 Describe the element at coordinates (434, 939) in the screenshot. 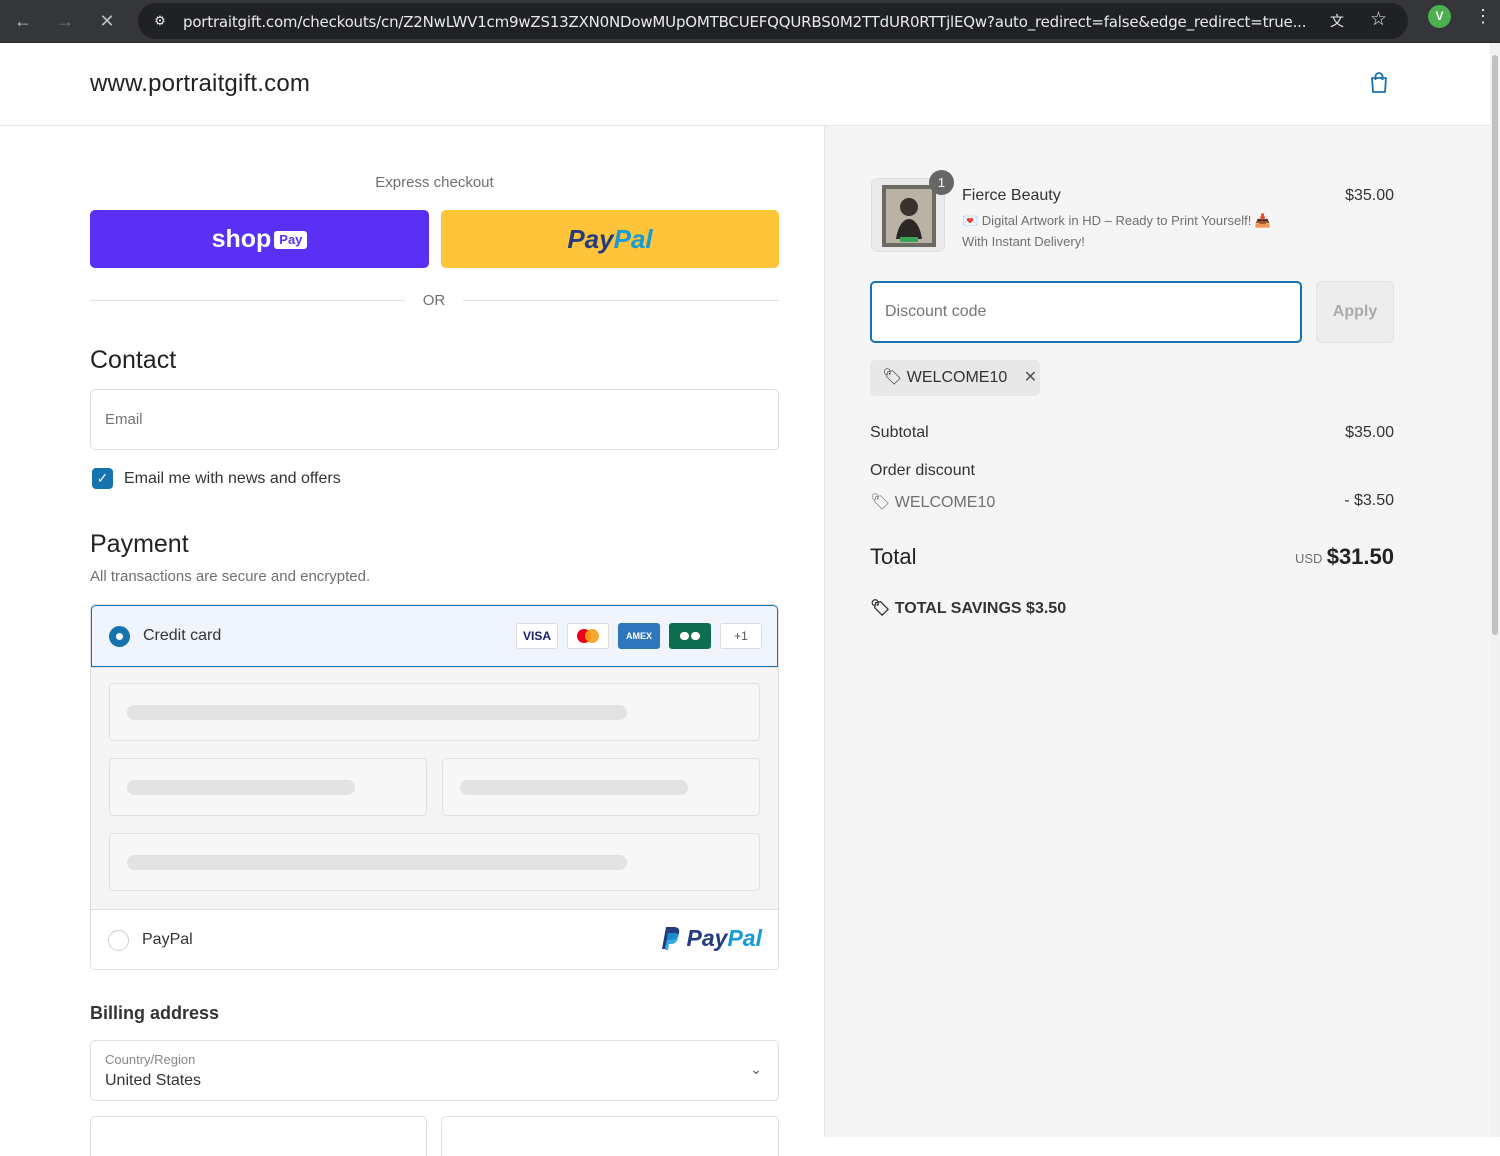

I see `paypal-option: PayPal PayPal` at that location.